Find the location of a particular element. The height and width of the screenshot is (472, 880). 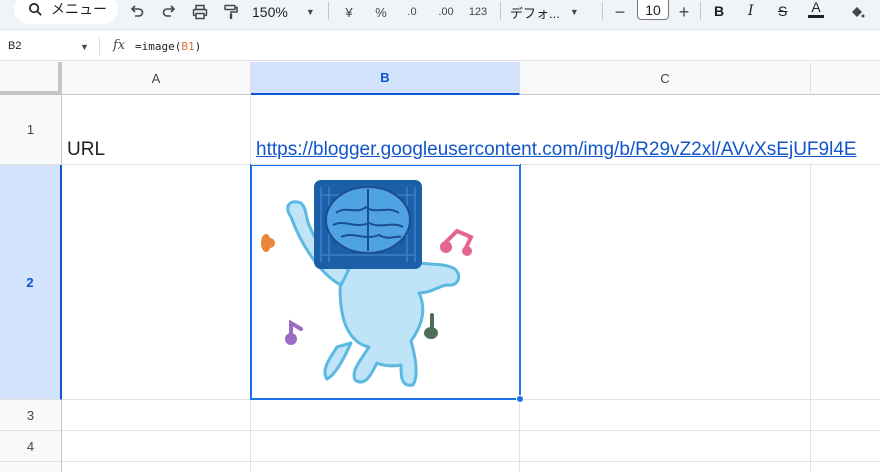

font-size-decrease-button: − is located at coordinates (620, 12).